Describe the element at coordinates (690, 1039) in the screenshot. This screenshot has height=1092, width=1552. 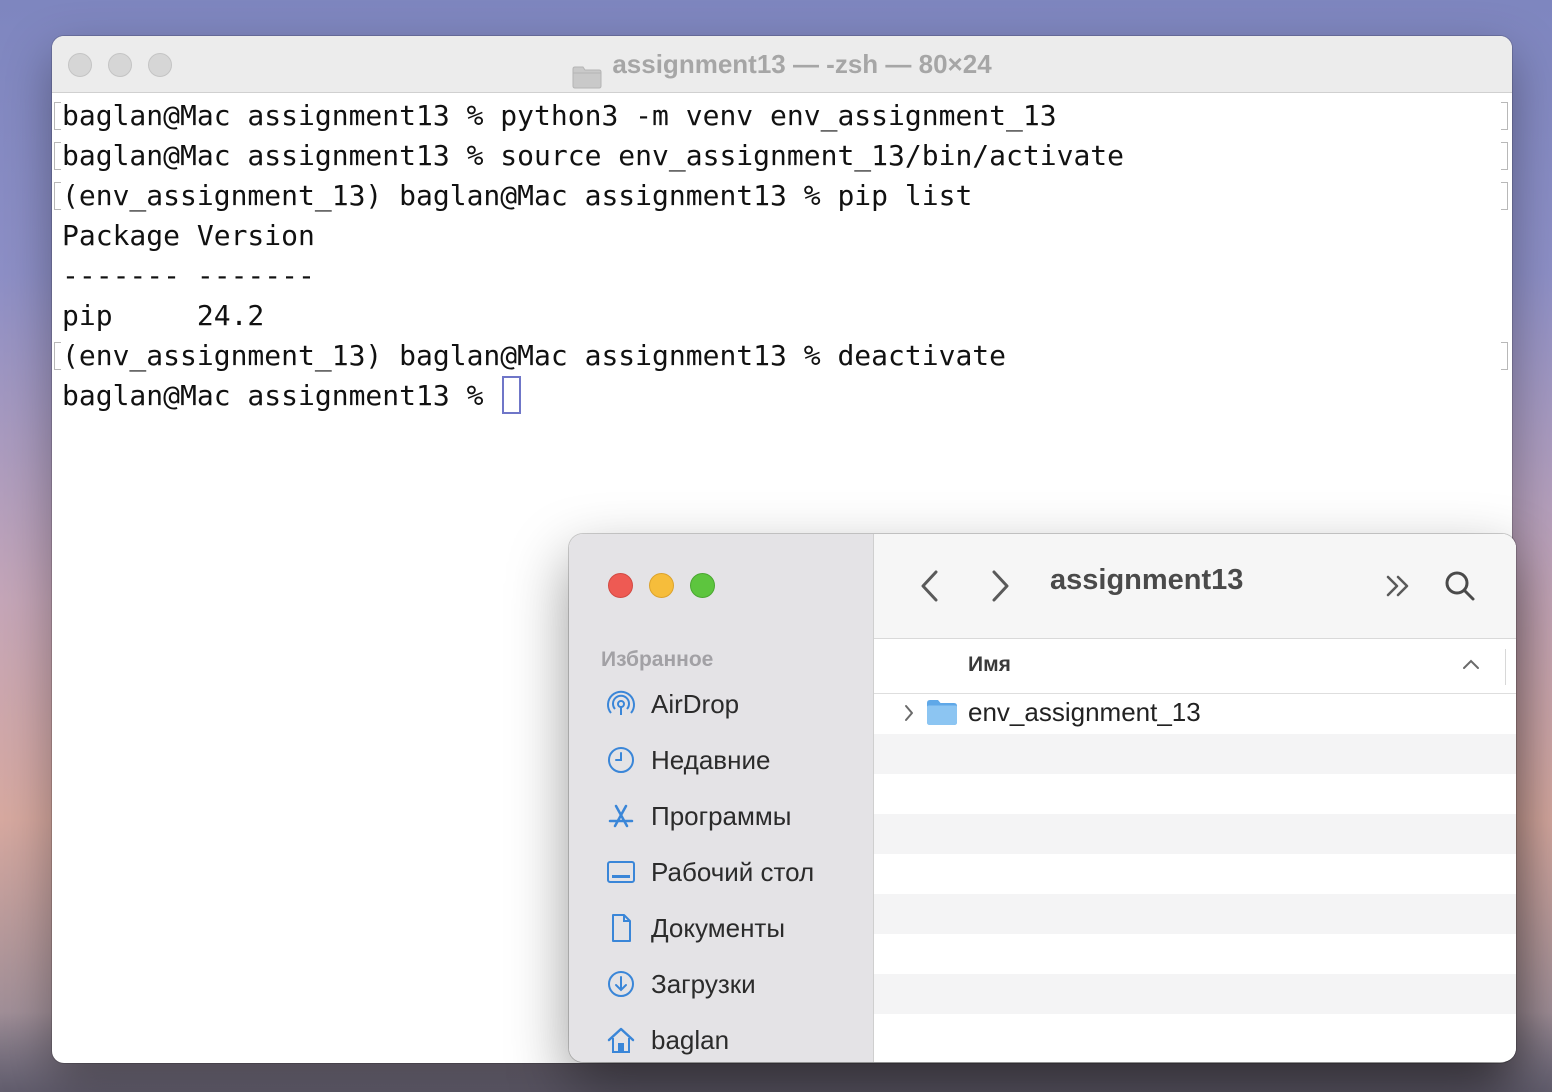
I see `sidebar-item-label: baglan` at that location.